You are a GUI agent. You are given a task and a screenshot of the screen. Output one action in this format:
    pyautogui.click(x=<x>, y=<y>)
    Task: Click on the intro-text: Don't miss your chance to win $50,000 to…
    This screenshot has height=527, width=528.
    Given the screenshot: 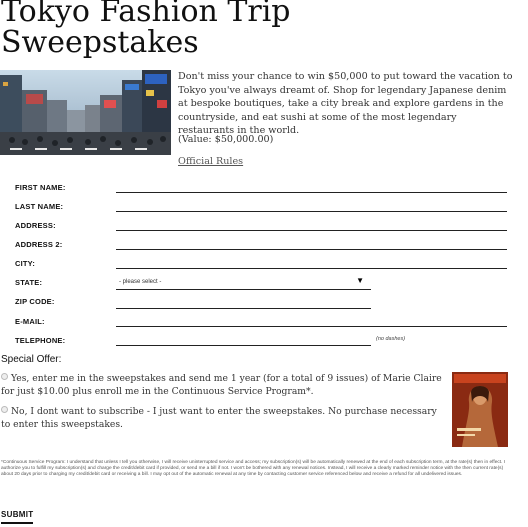 What is the action you would take?
    pyautogui.click(x=345, y=103)
    